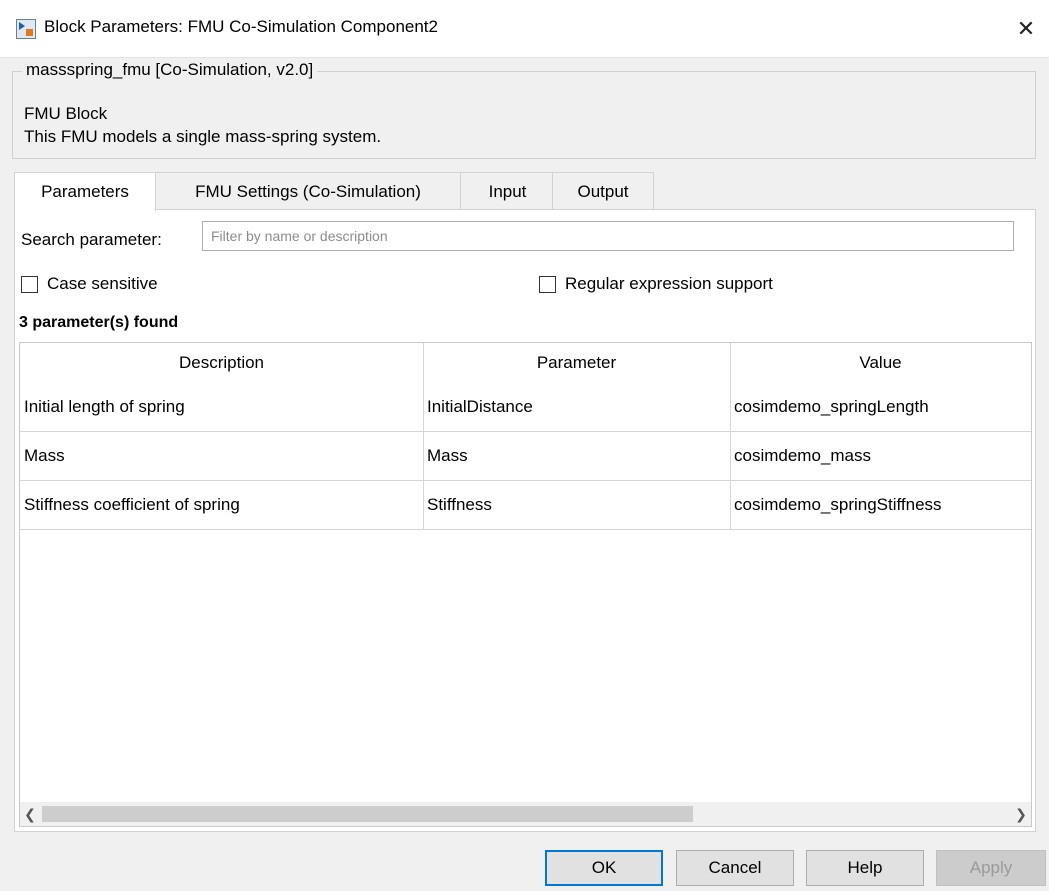 This screenshot has height=891, width=1049. I want to click on tab-label: Output, so click(603, 191).